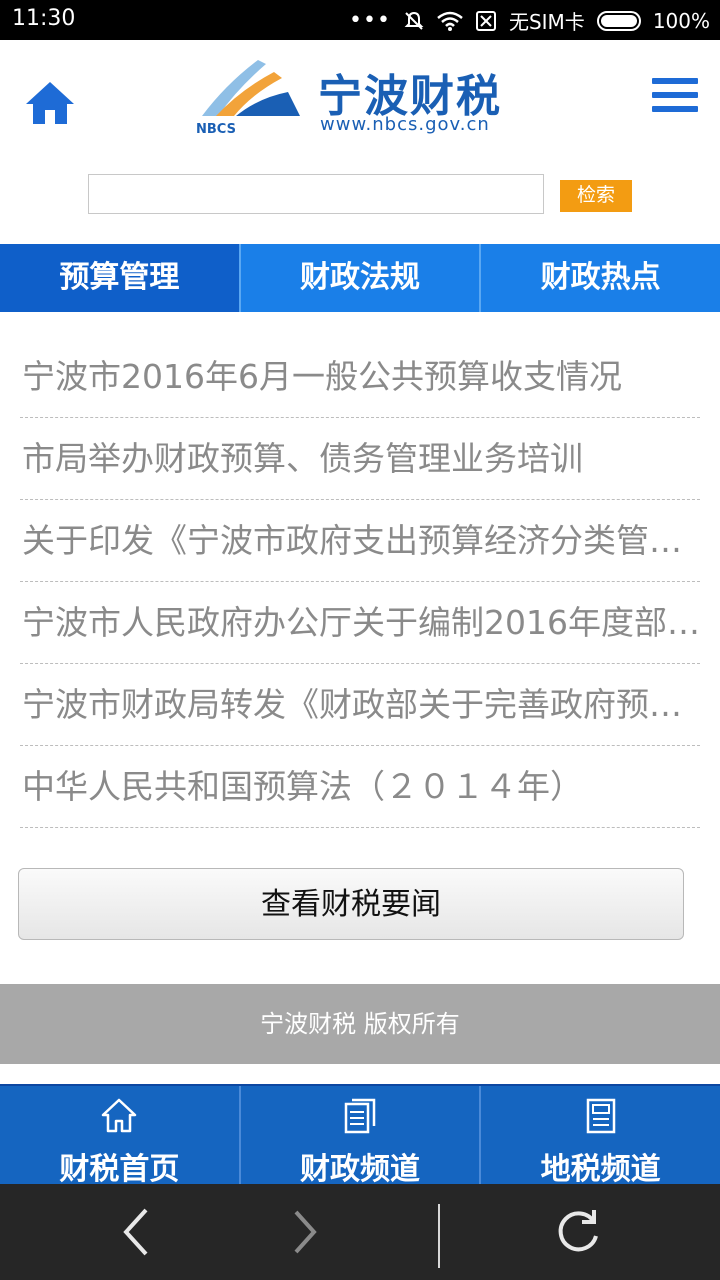  I want to click on tab-fiscal-regulations: 财政法规, so click(361, 278).